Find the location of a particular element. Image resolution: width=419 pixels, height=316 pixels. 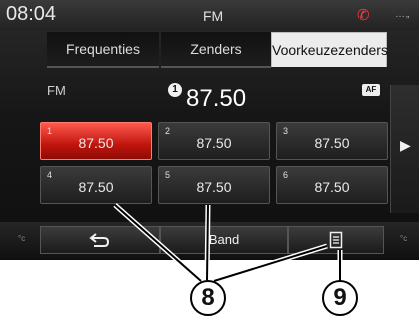

callout-lines is located at coordinates (228, 243).